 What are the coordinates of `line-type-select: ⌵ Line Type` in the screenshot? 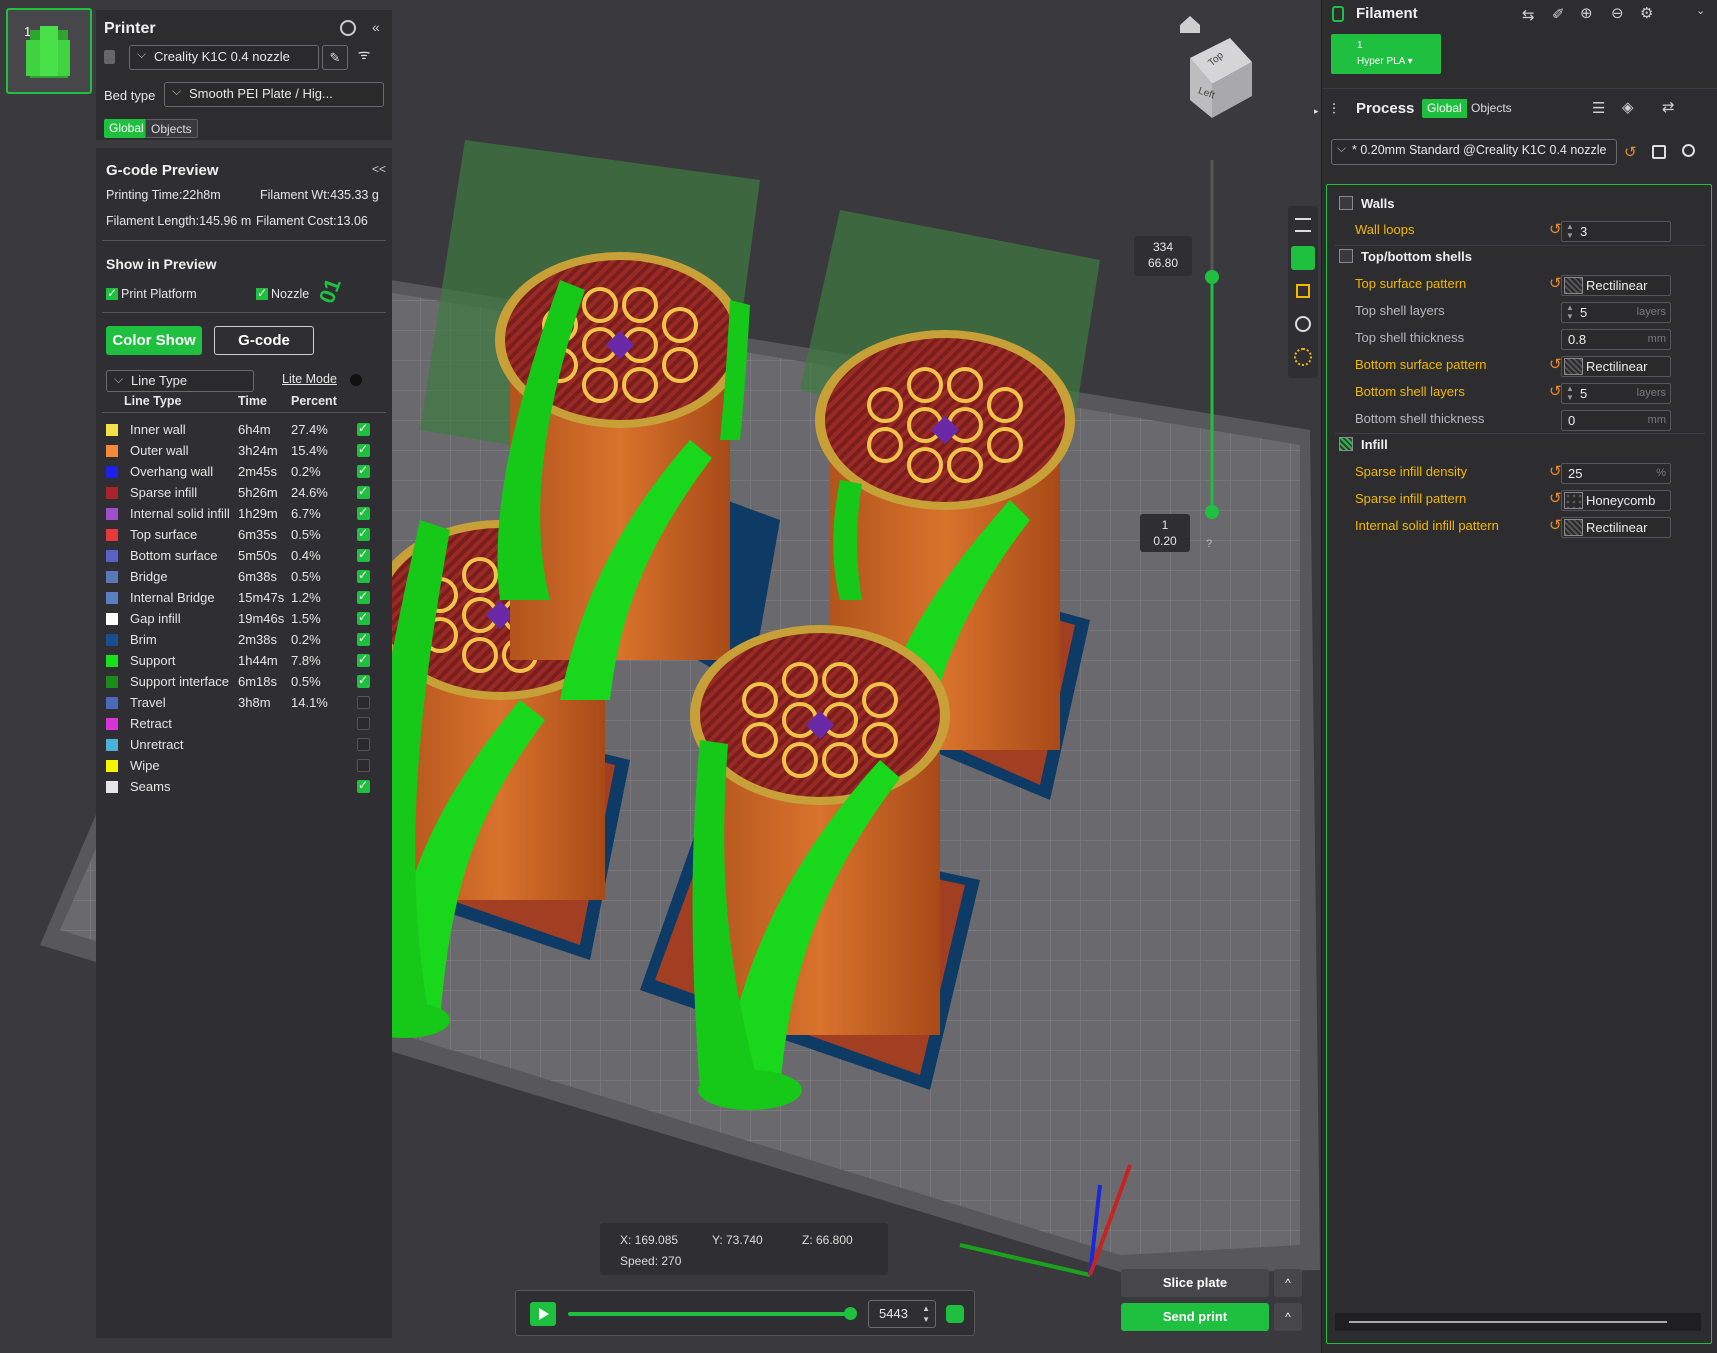 It's located at (180, 381).